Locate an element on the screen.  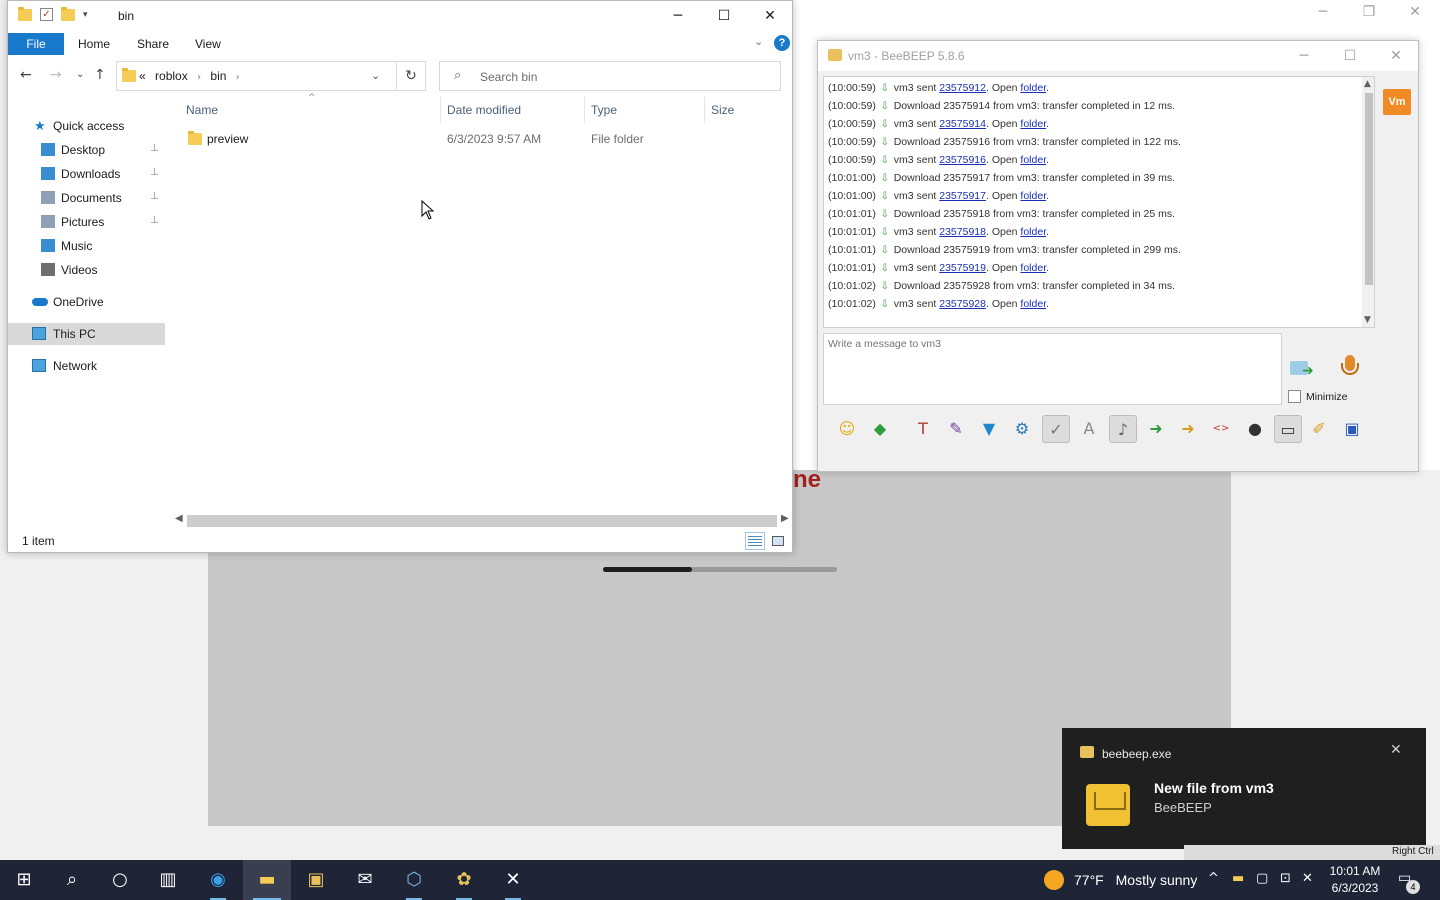
send-file-icon: ➜ is located at coordinates (1156, 429).